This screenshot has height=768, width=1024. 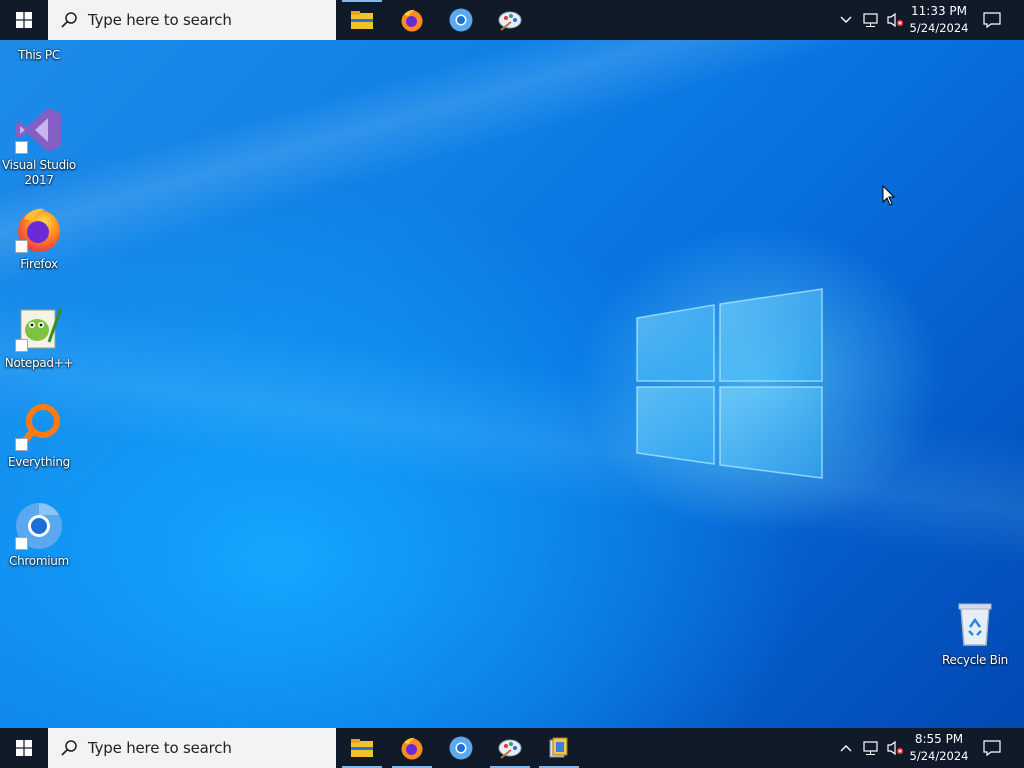 I want to click on chevron-down-icon, so click(x=846, y=19).